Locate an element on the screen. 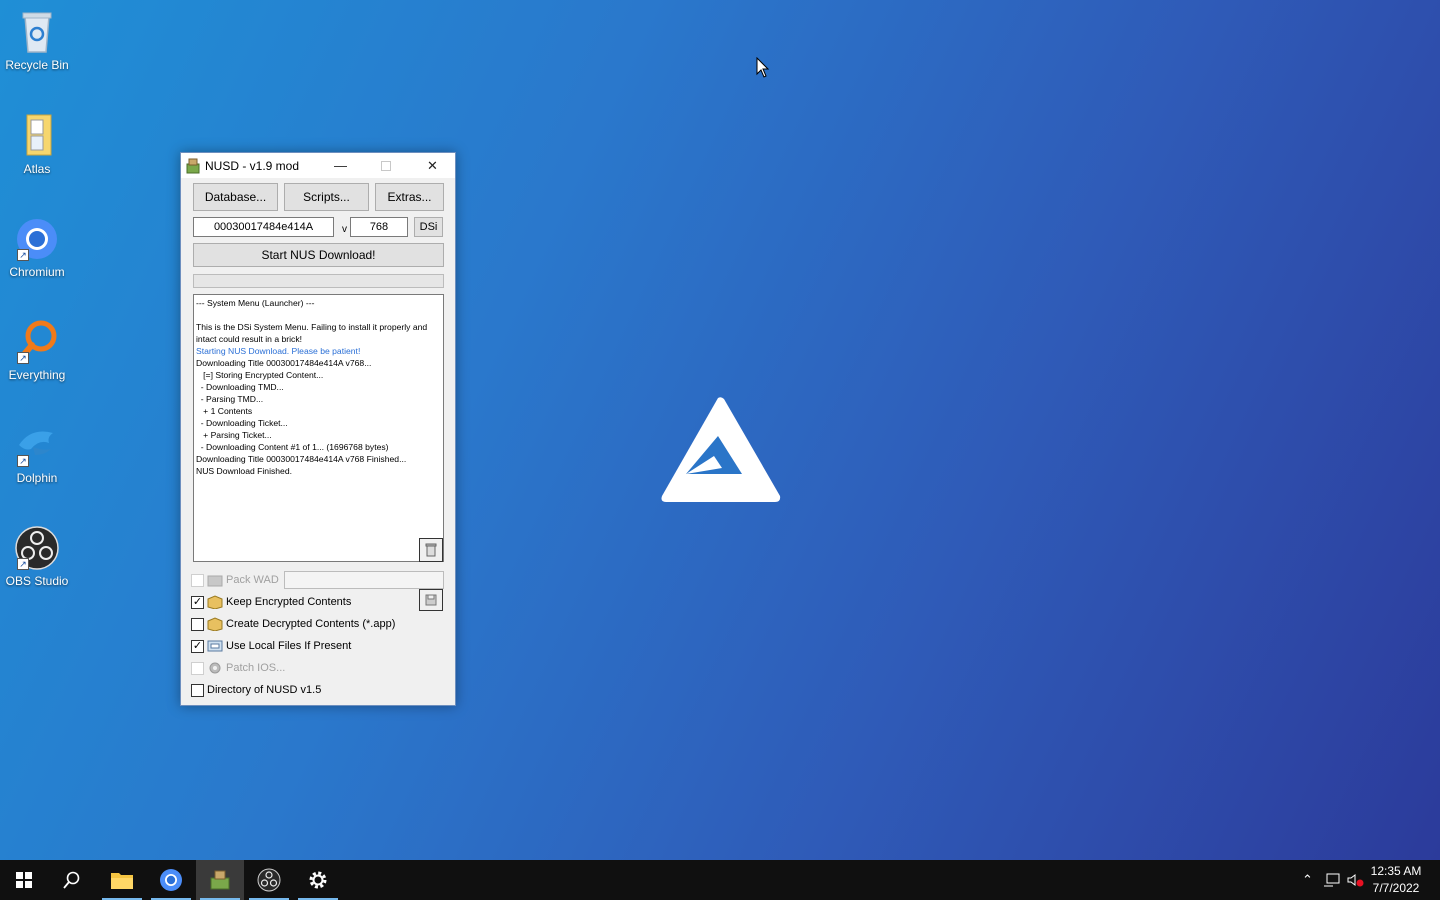 This screenshot has height=900, width=1440. window-title: NUSD - v1.9 mod is located at coordinates (252, 165).